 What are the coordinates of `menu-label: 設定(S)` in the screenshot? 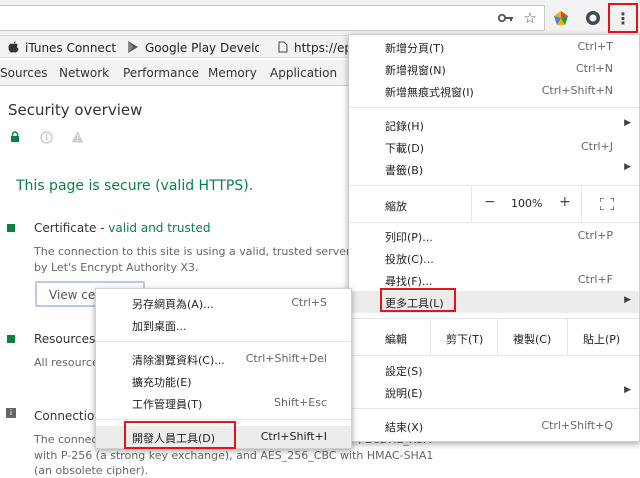 It's located at (404, 371).